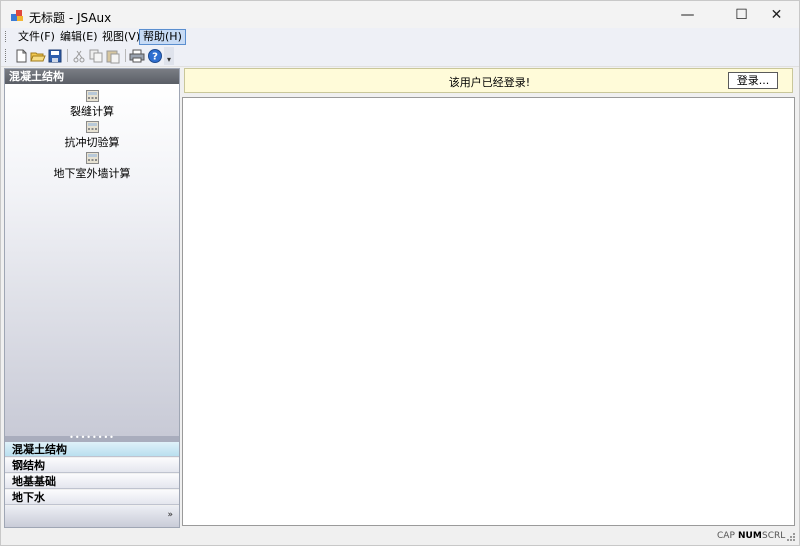 The height and width of the screenshot is (546, 800). Describe the element at coordinates (169, 56) in the screenshot. I see `toolbar-overflow-button: ▾` at that location.